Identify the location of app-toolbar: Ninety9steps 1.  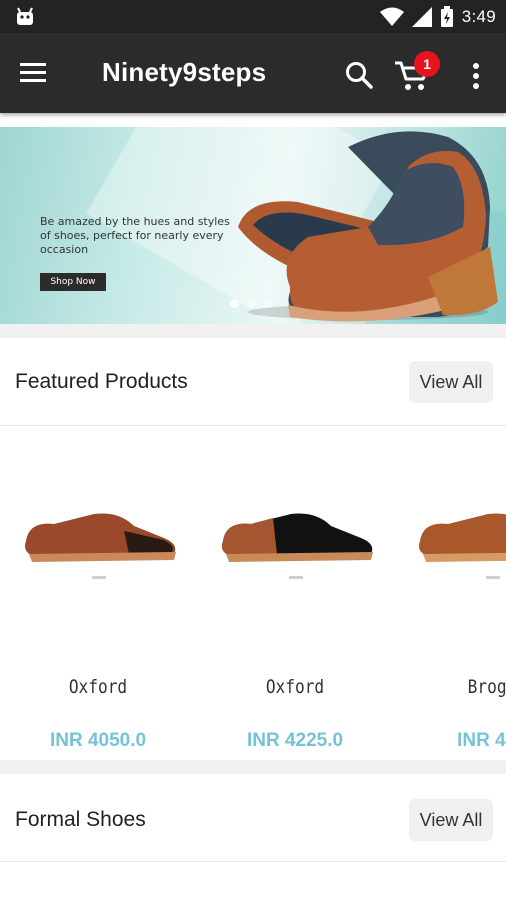
(253, 73).